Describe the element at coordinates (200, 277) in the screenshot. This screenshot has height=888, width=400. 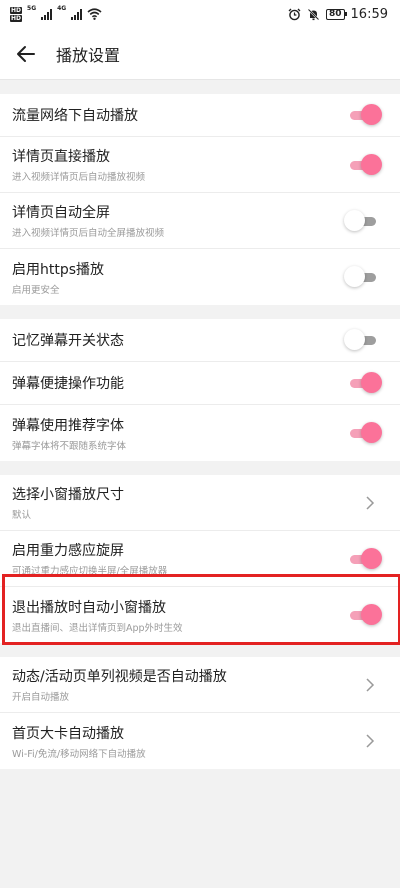
I see `setting-row-https: 启用https播放 启用更安全` at that location.